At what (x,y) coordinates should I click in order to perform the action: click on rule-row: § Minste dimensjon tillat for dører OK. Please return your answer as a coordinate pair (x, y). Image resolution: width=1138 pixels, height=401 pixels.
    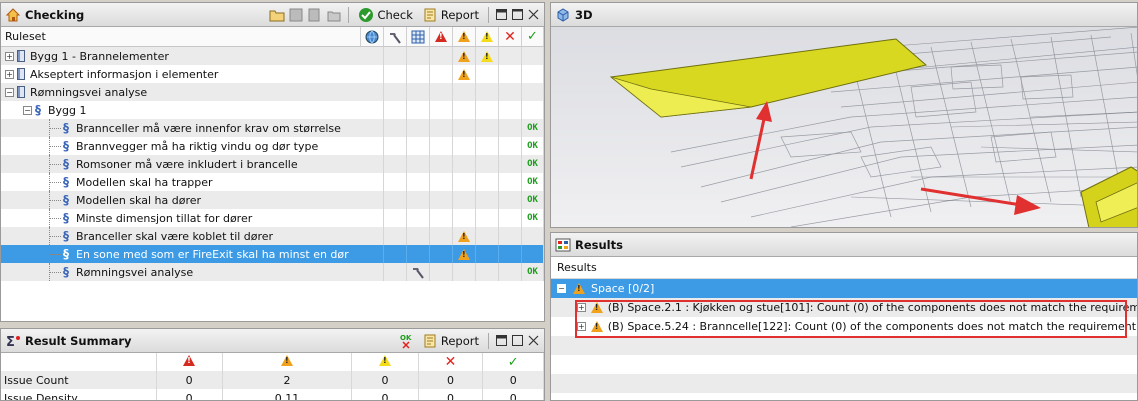
    Looking at the image, I should click on (272, 218).